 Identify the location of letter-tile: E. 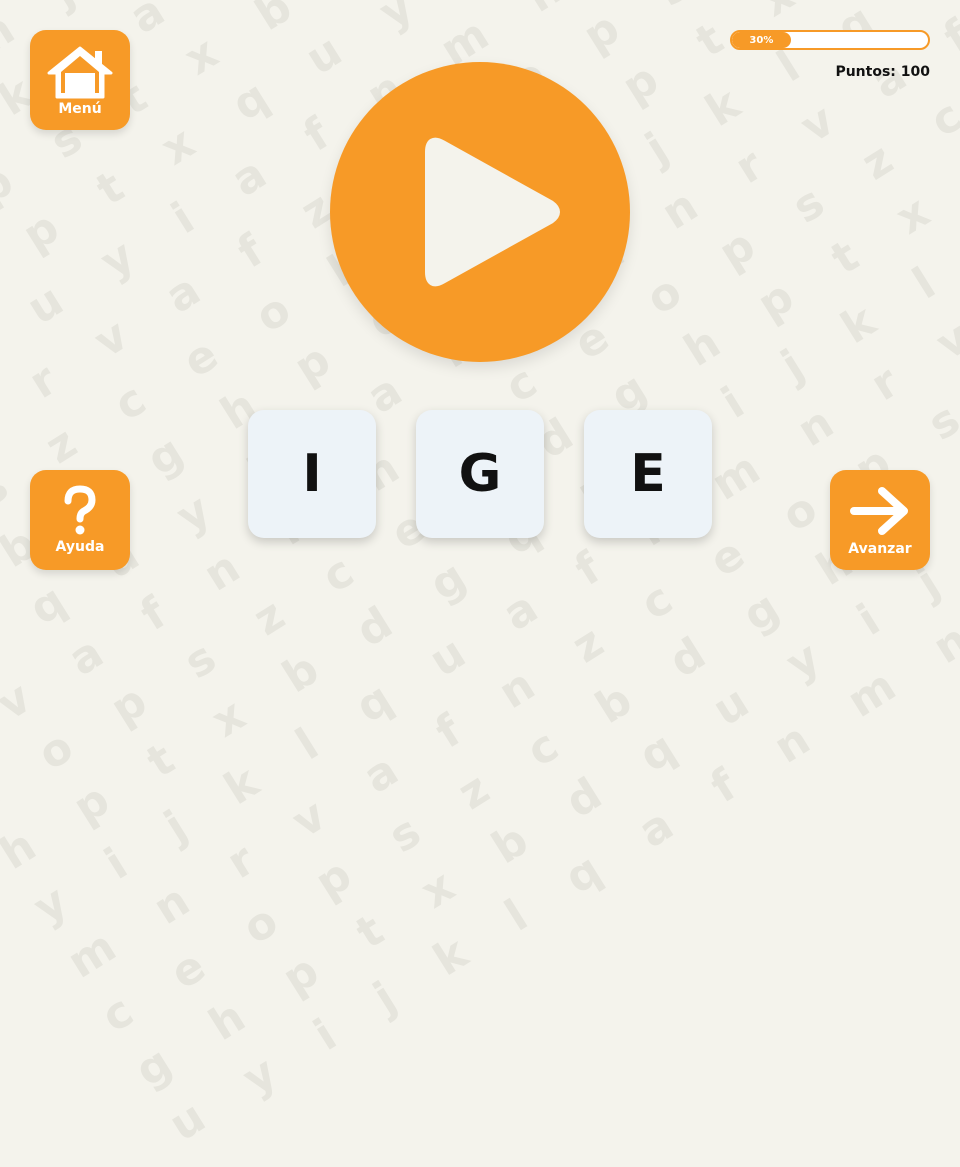
(648, 474).